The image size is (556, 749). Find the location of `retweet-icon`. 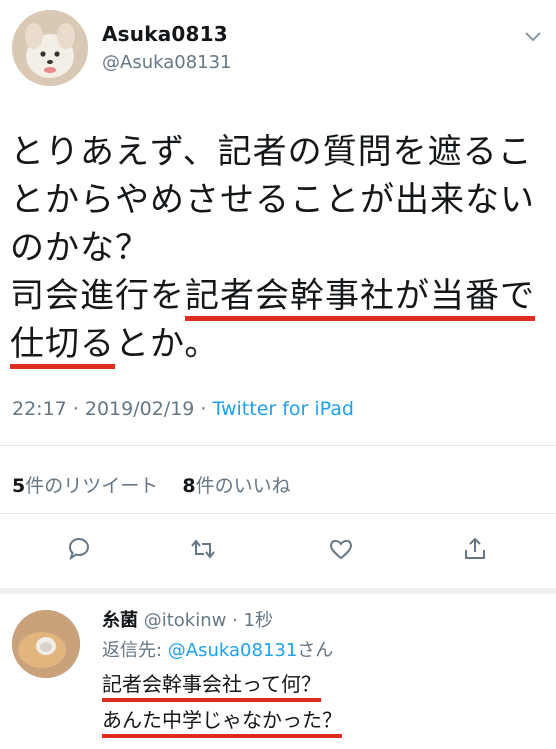

retweet-icon is located at coordinates (203, 549).